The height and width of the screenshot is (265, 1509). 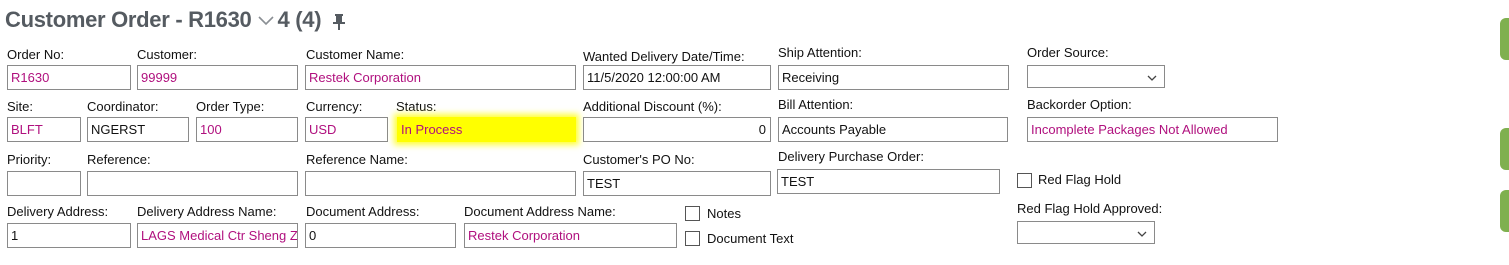 What do you see at coordinates (217, 77) in the screenshot?
I see `customer-field: 99999` at bounding box center [217, 77].